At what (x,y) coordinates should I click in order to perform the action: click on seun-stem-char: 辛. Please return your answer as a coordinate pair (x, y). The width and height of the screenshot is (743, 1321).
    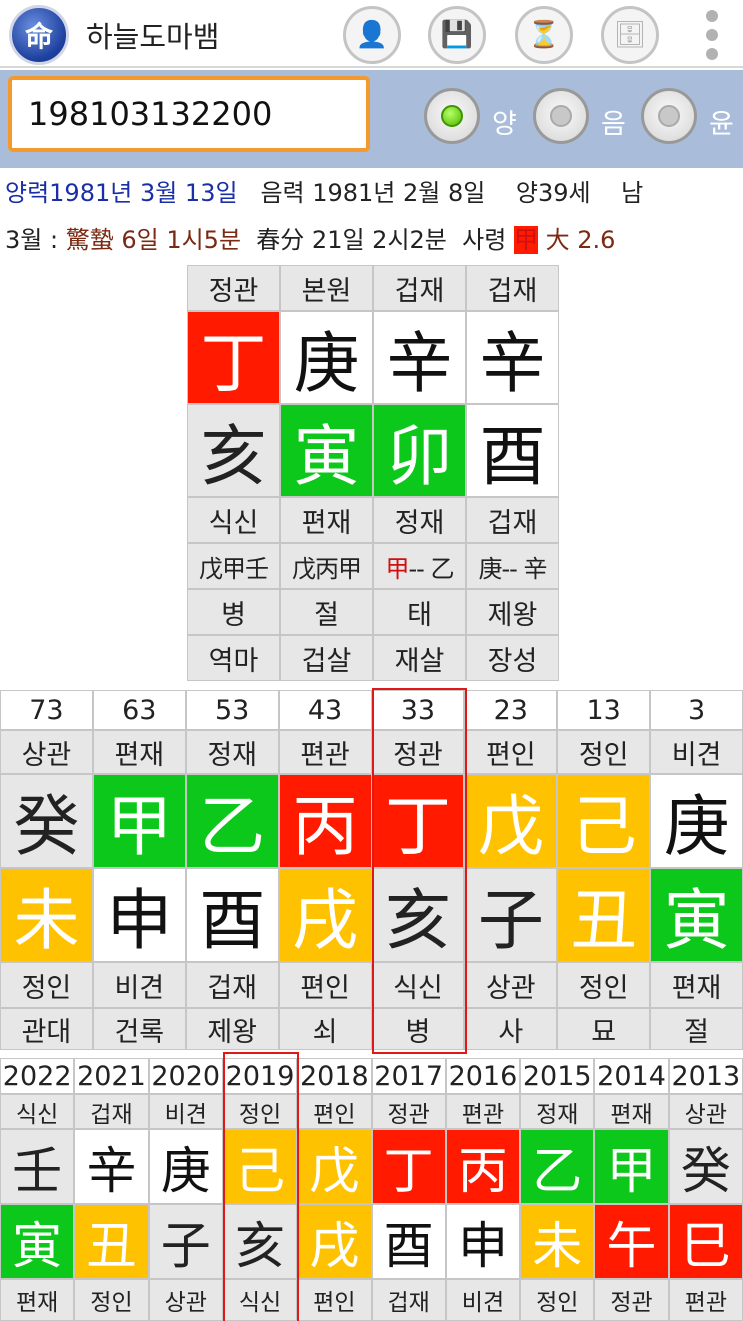
    Looking at the image, I should click on (111, 1166).